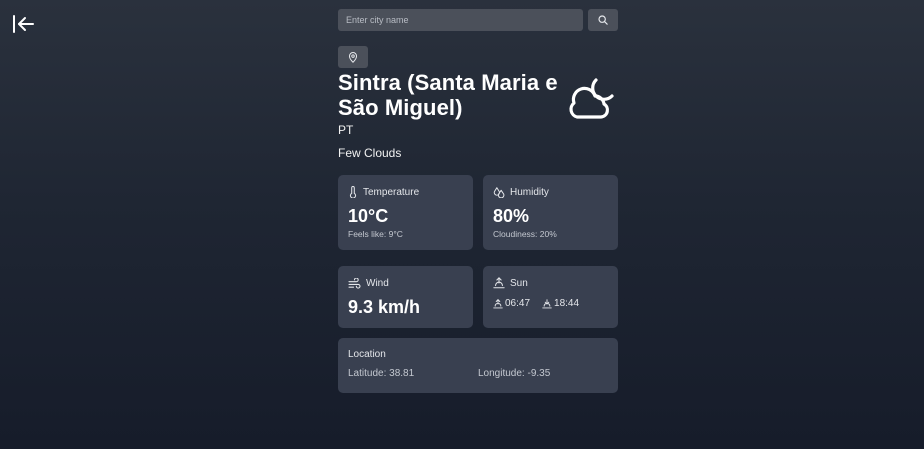  I want to click on latitude: Latitude: 38.81, so click(381, 373).